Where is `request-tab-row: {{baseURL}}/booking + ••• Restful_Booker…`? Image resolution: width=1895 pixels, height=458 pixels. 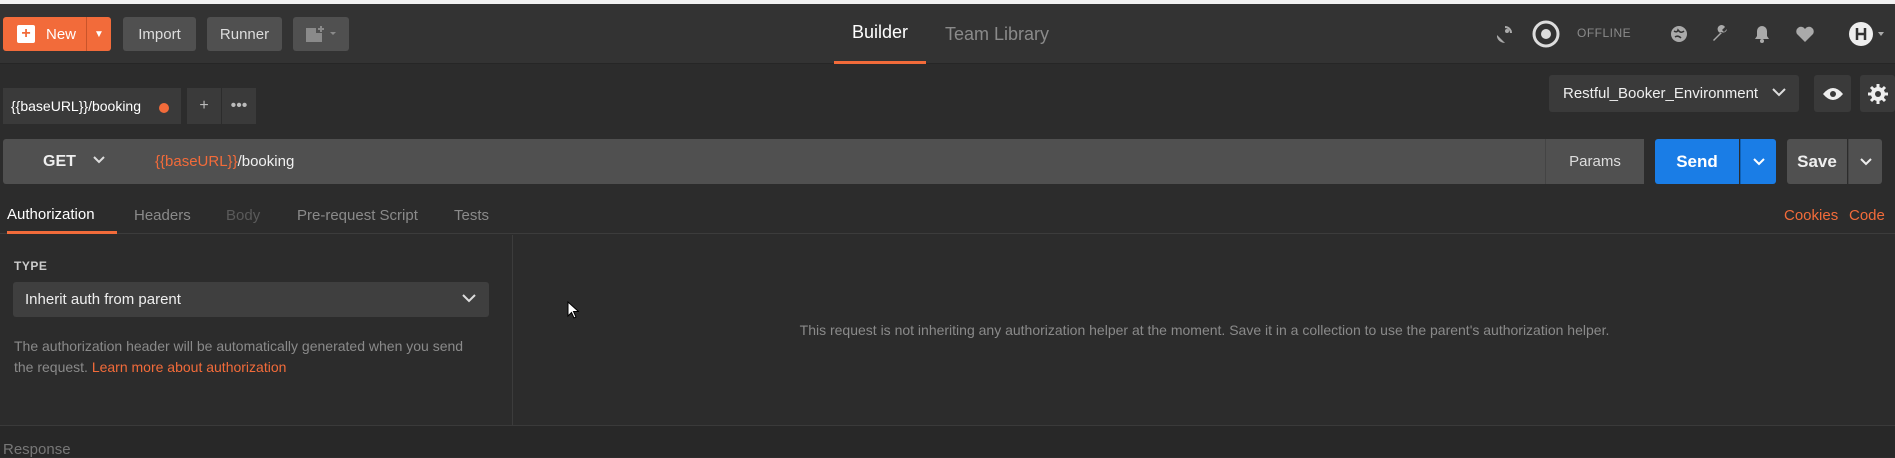 request-tab-row: {{baseURL}}/booking + ••• Restful_Booker… is located at coordinates (947, 95).